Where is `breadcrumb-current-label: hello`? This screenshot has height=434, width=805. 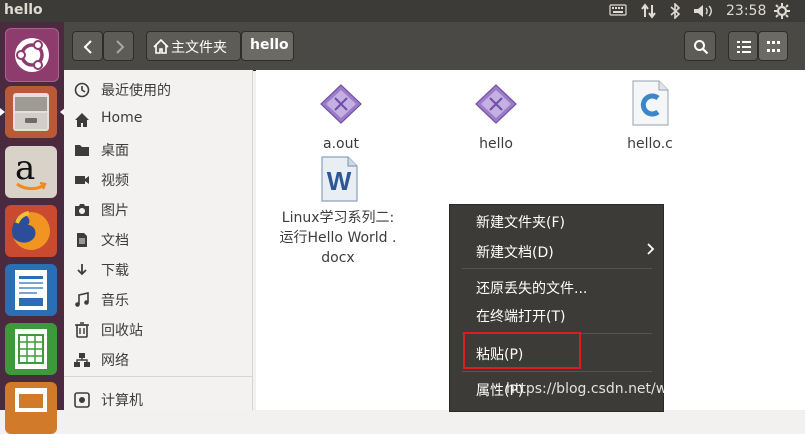 breadcrumb-current-label: hello is located at coordinates (269, 45).